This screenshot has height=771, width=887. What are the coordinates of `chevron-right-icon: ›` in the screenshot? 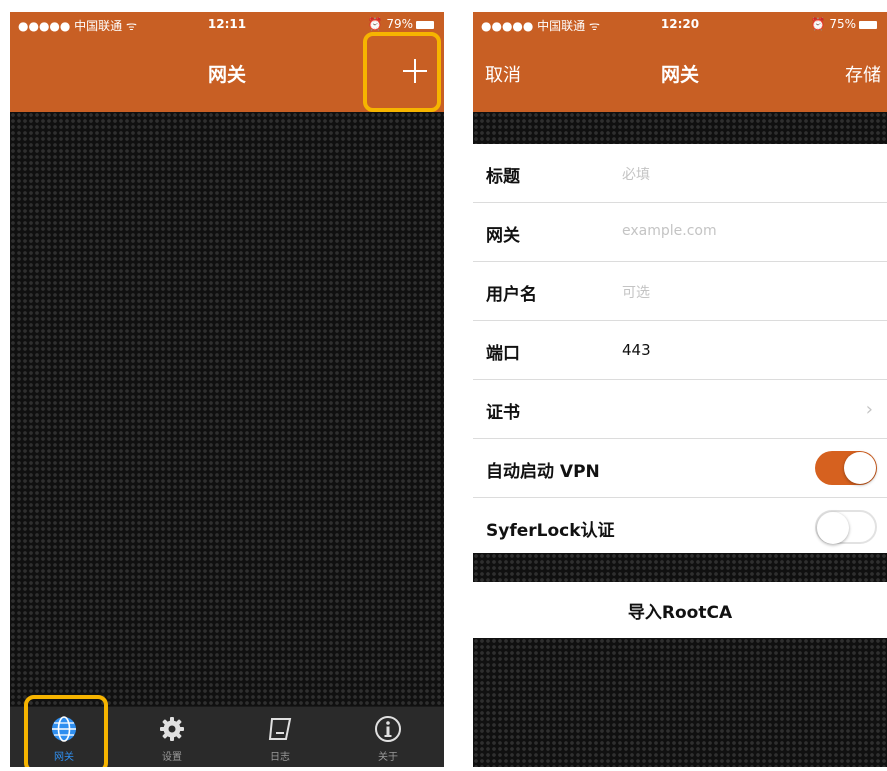 It's located at (869, 409).